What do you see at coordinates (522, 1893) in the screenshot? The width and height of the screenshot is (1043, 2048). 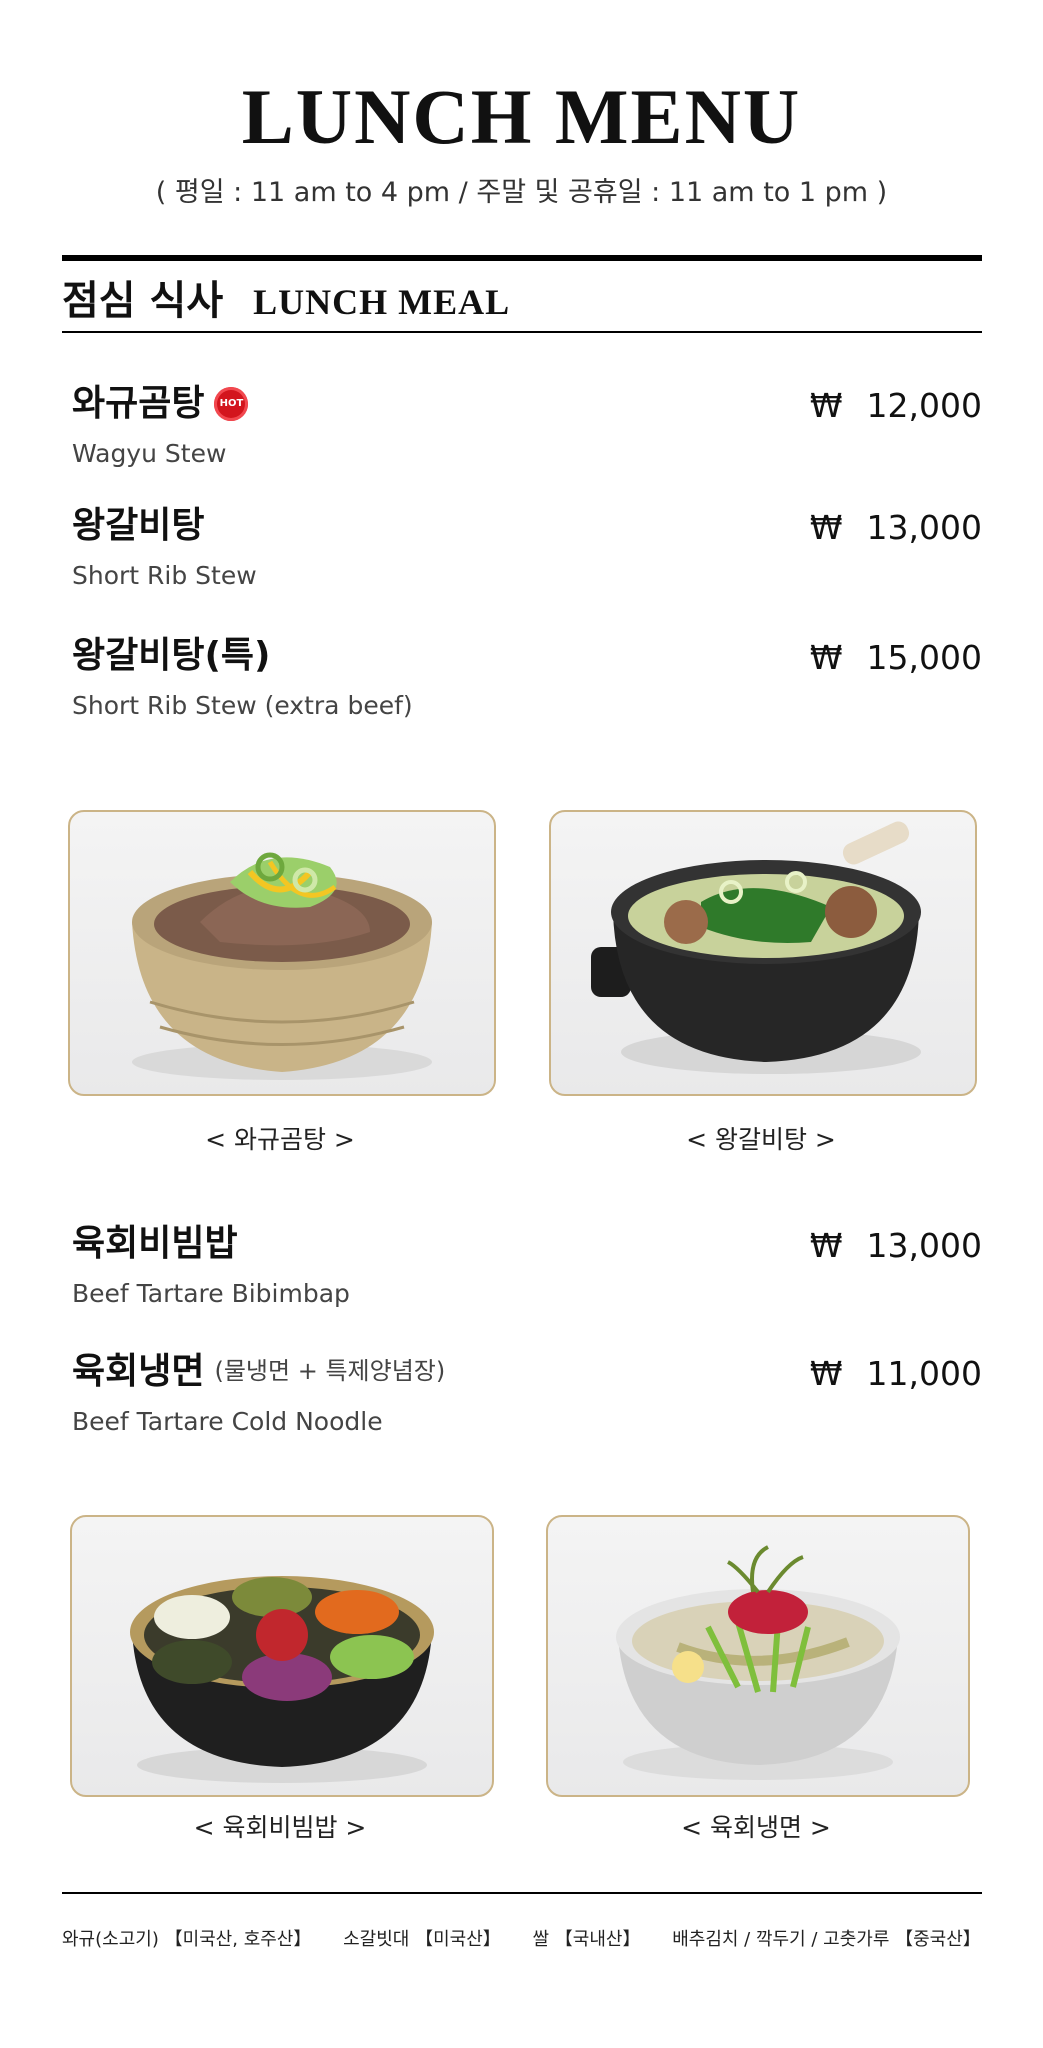 I see `footer-rule` at bounding box center [522, 1893].